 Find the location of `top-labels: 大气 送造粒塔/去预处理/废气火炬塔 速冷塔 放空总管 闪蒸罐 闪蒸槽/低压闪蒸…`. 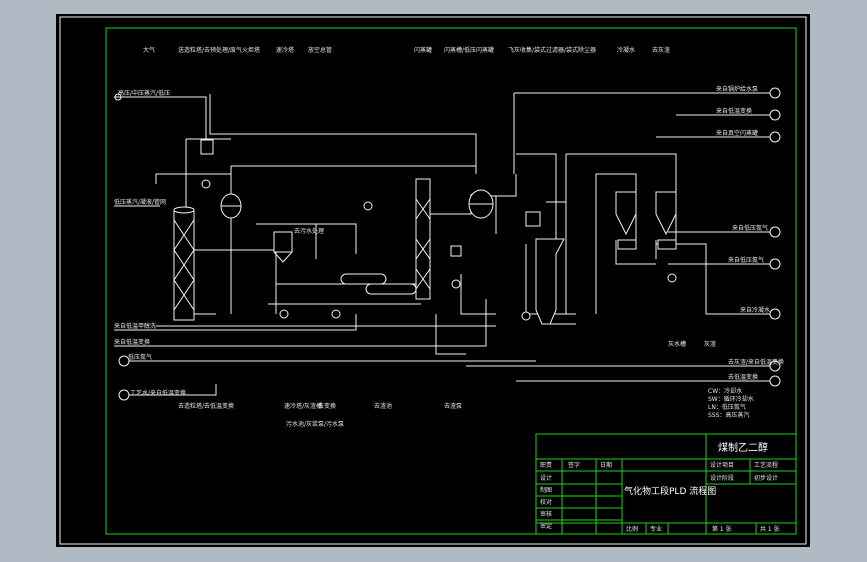

top-labels: 大气 送造粒塔/去预处理/废气火炬塔 速冷塔 放空总管 闪蒸罐 闪蒸槽/低压闪蒸… is located at coordinates (406, 50).